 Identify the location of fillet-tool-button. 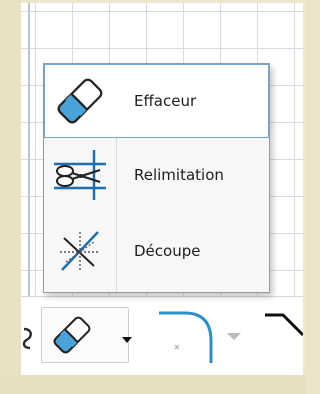
(189, 335).